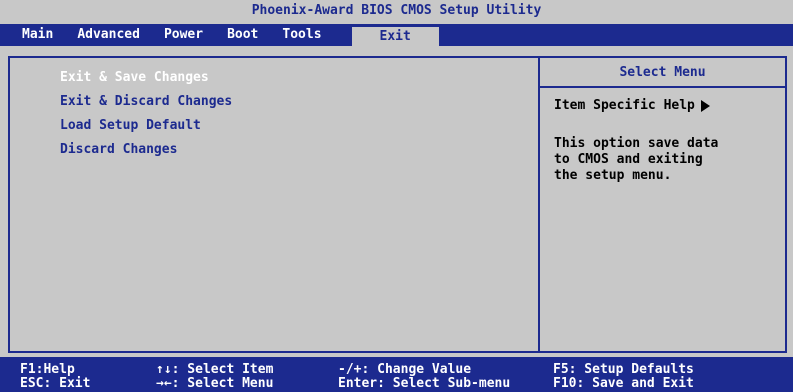 The width and height of the screenshot is (793, 392). What do you see at coordinates (405, 369) in the screenshot?
I see `footer-key-change-value: -/+: Change Value` at bounding box center [405, 369].